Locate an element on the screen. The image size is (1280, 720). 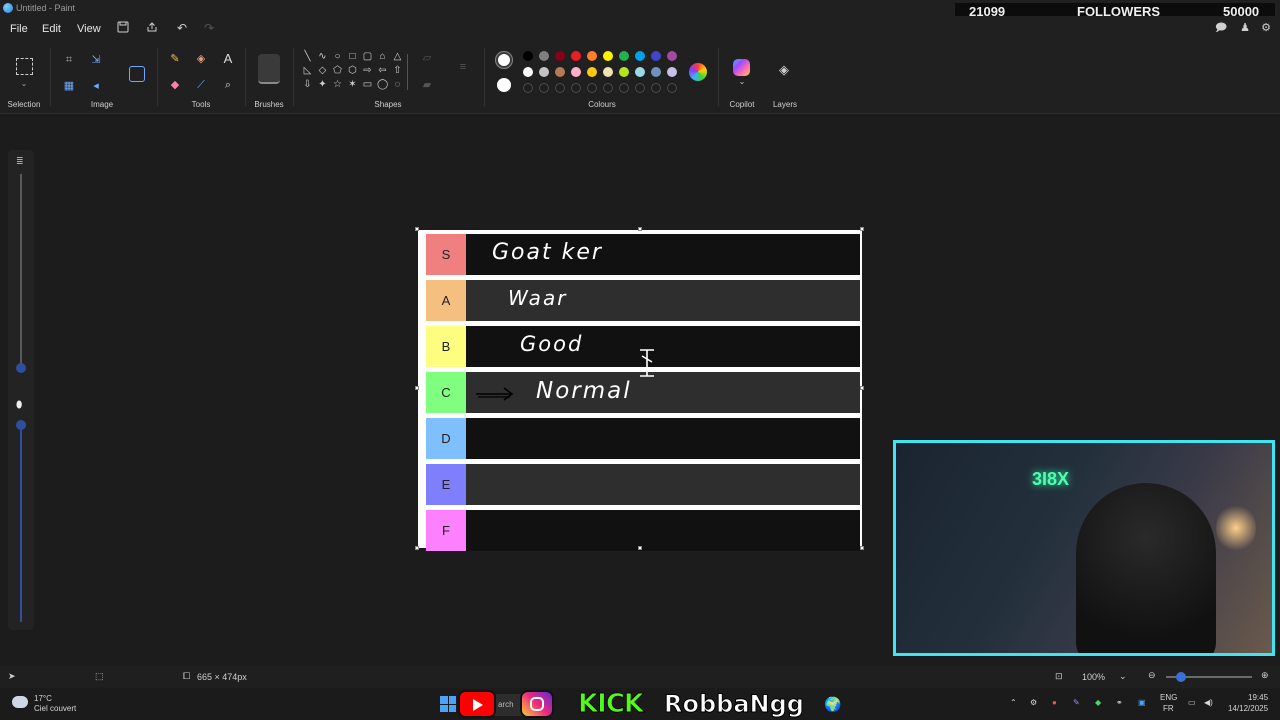
network-icon: ▭ is located at coordinates (1192, 702).